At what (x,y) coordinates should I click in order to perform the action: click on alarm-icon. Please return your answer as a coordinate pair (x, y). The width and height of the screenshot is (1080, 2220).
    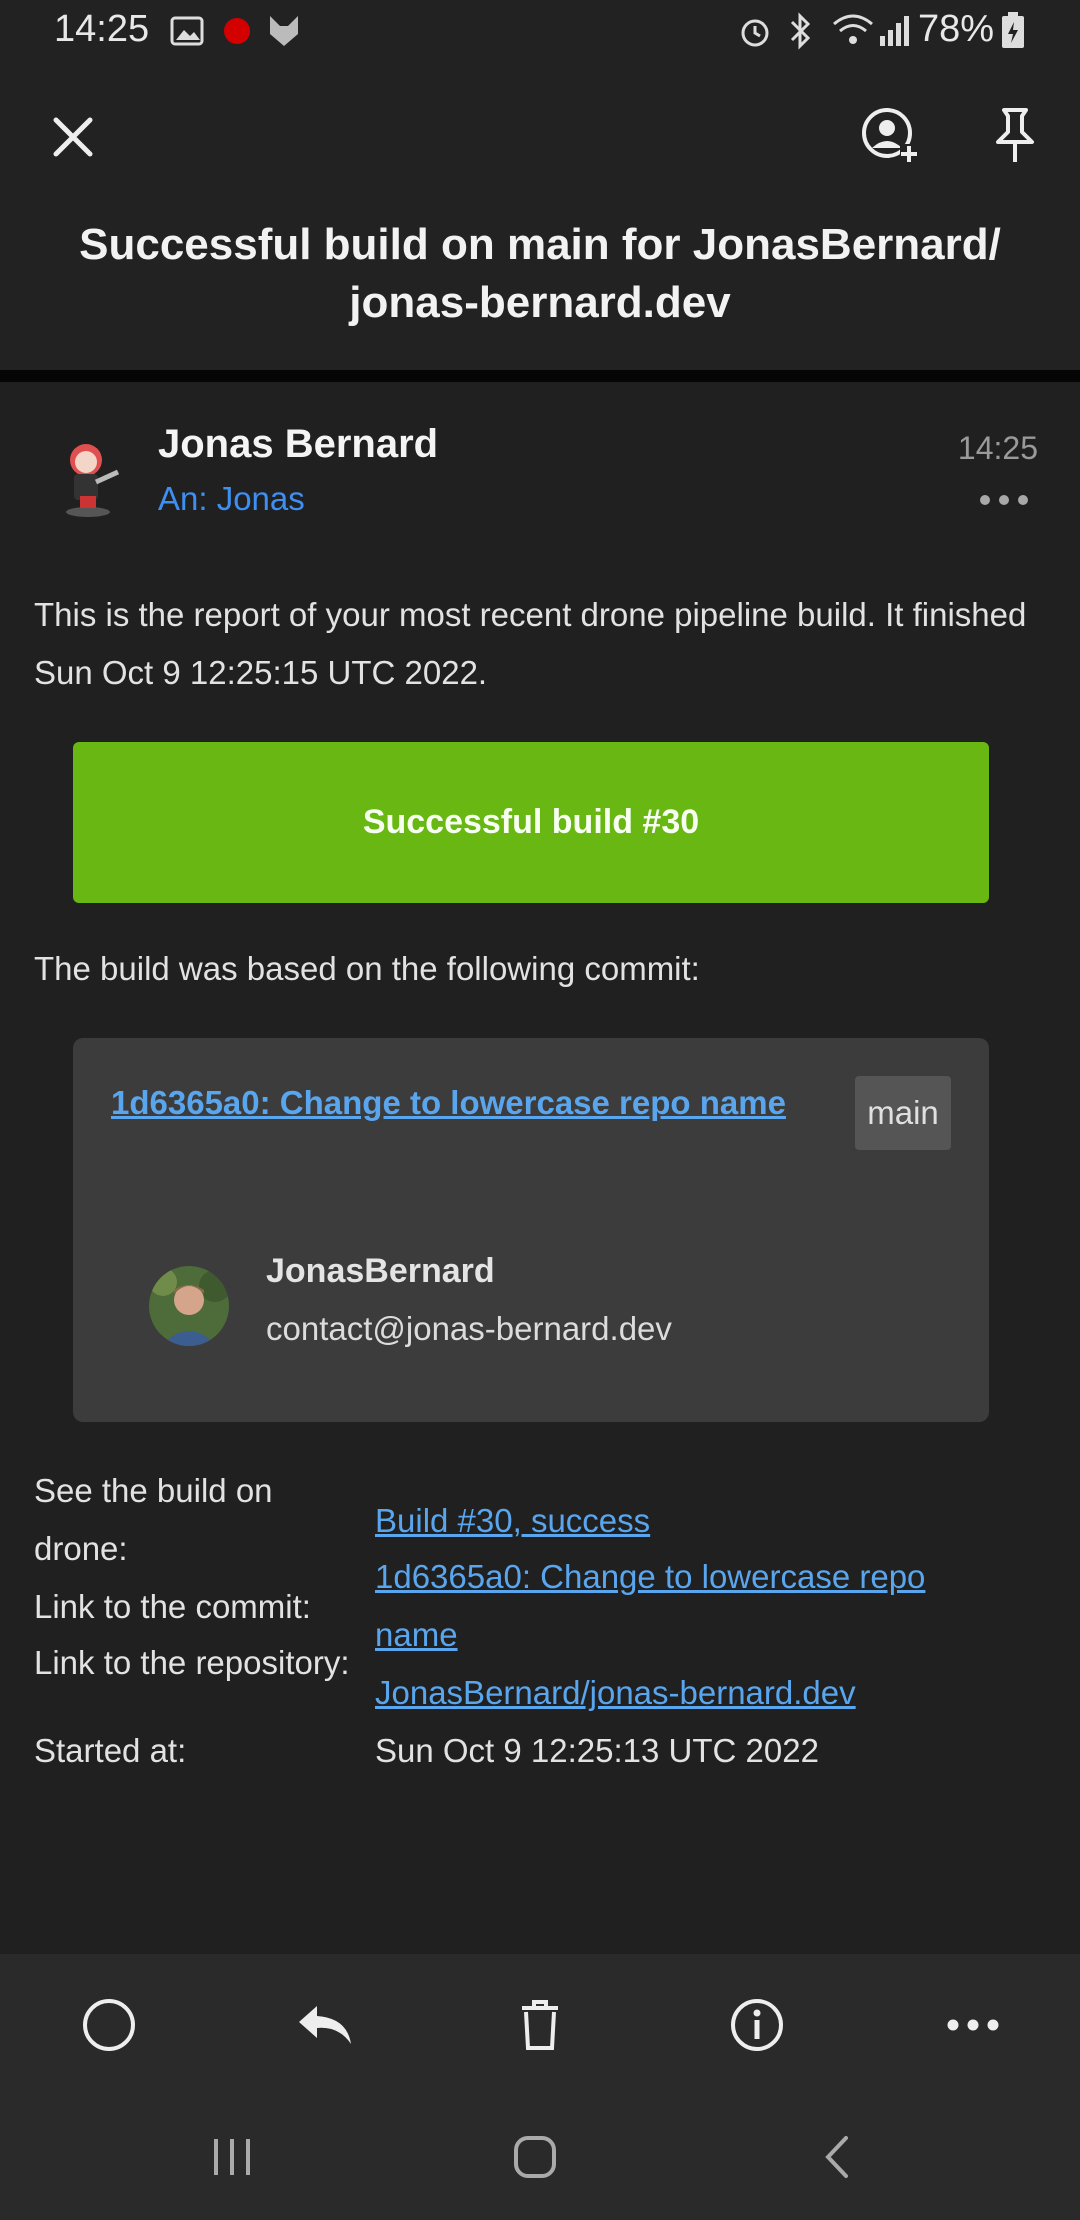
    Looking at the image, I should click on (755, 33).